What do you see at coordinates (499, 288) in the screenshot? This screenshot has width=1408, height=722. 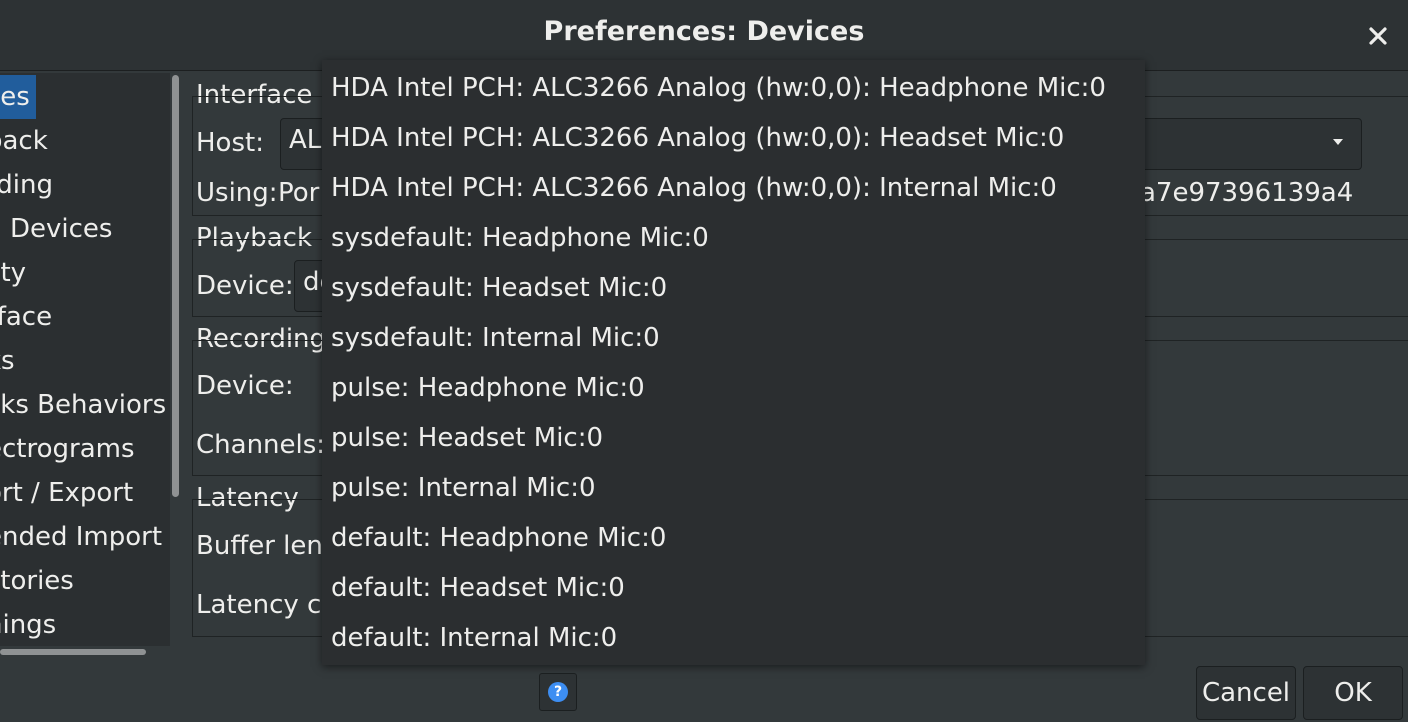 I see `dropdown-option: sysdefault: Headset Mic:0` at bounding box center [499, 288].